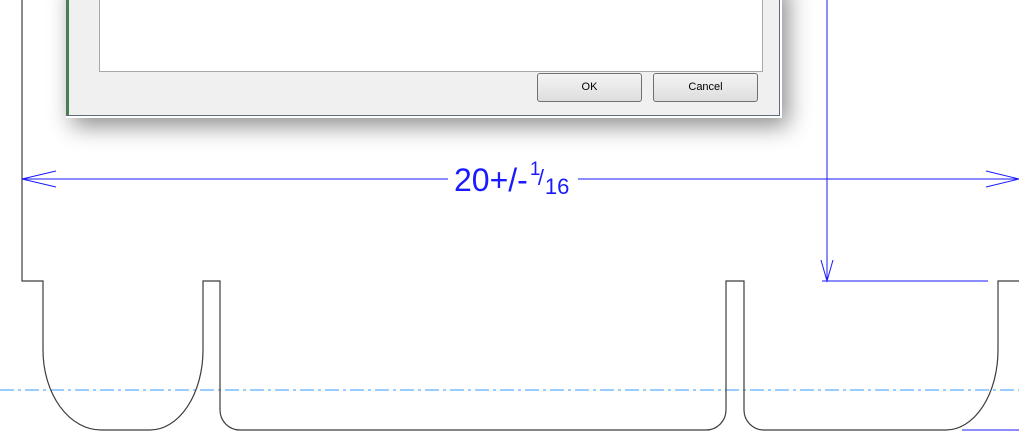  I want to click on fraction-denominator: 16, so click(557, 186).